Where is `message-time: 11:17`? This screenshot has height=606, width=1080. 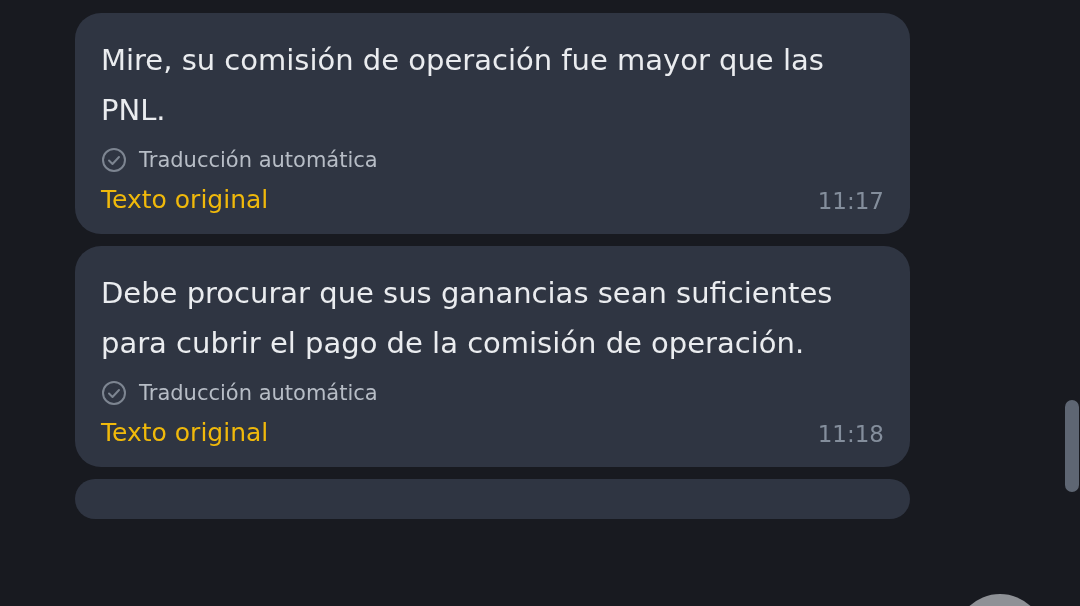 message-time: 11:17 is located at coordinates (850, 201).